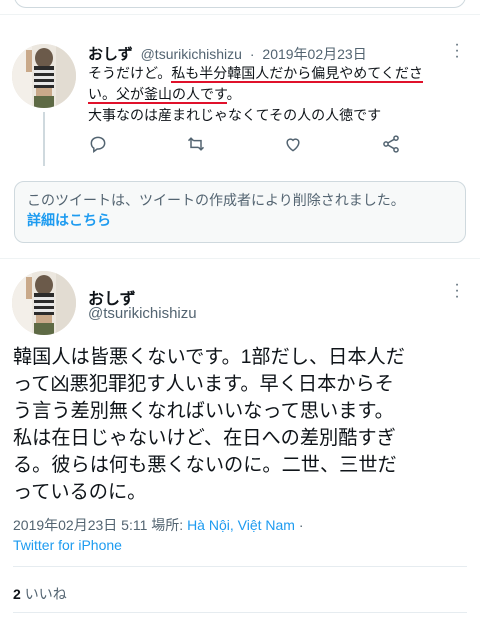  Describe the element at coordinates (209, 357) in the screenshot. I see `tweet-line: 韓国人は皆悪くないです。1部だし、日本人だ` at that location.